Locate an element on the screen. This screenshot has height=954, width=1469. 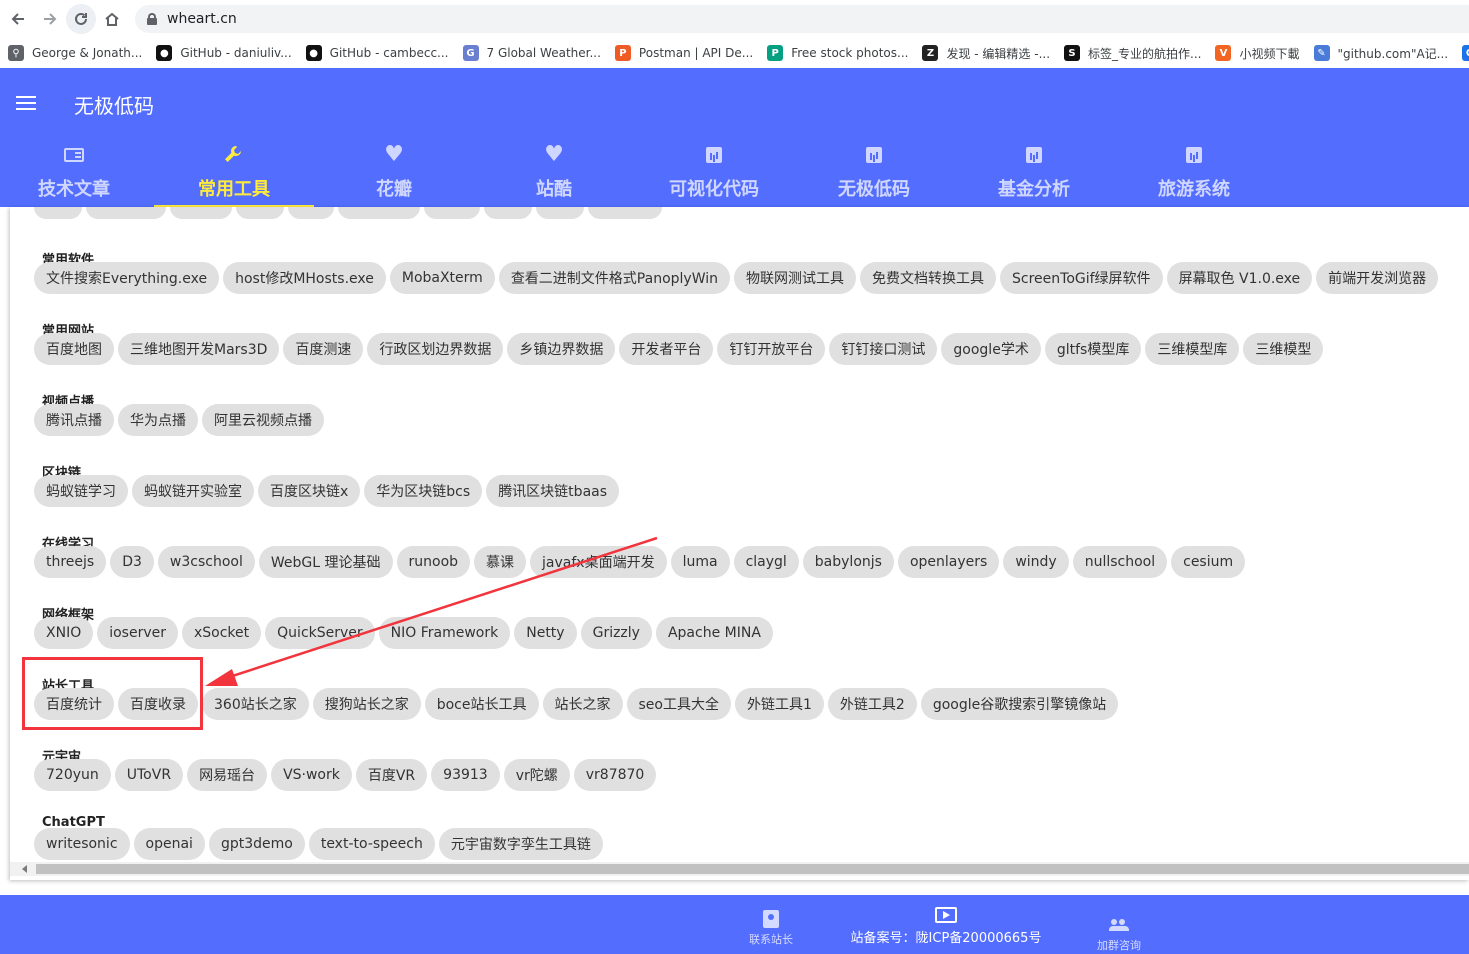
tool-chip: 网易瑶台 is located at coordinates (227, 775).